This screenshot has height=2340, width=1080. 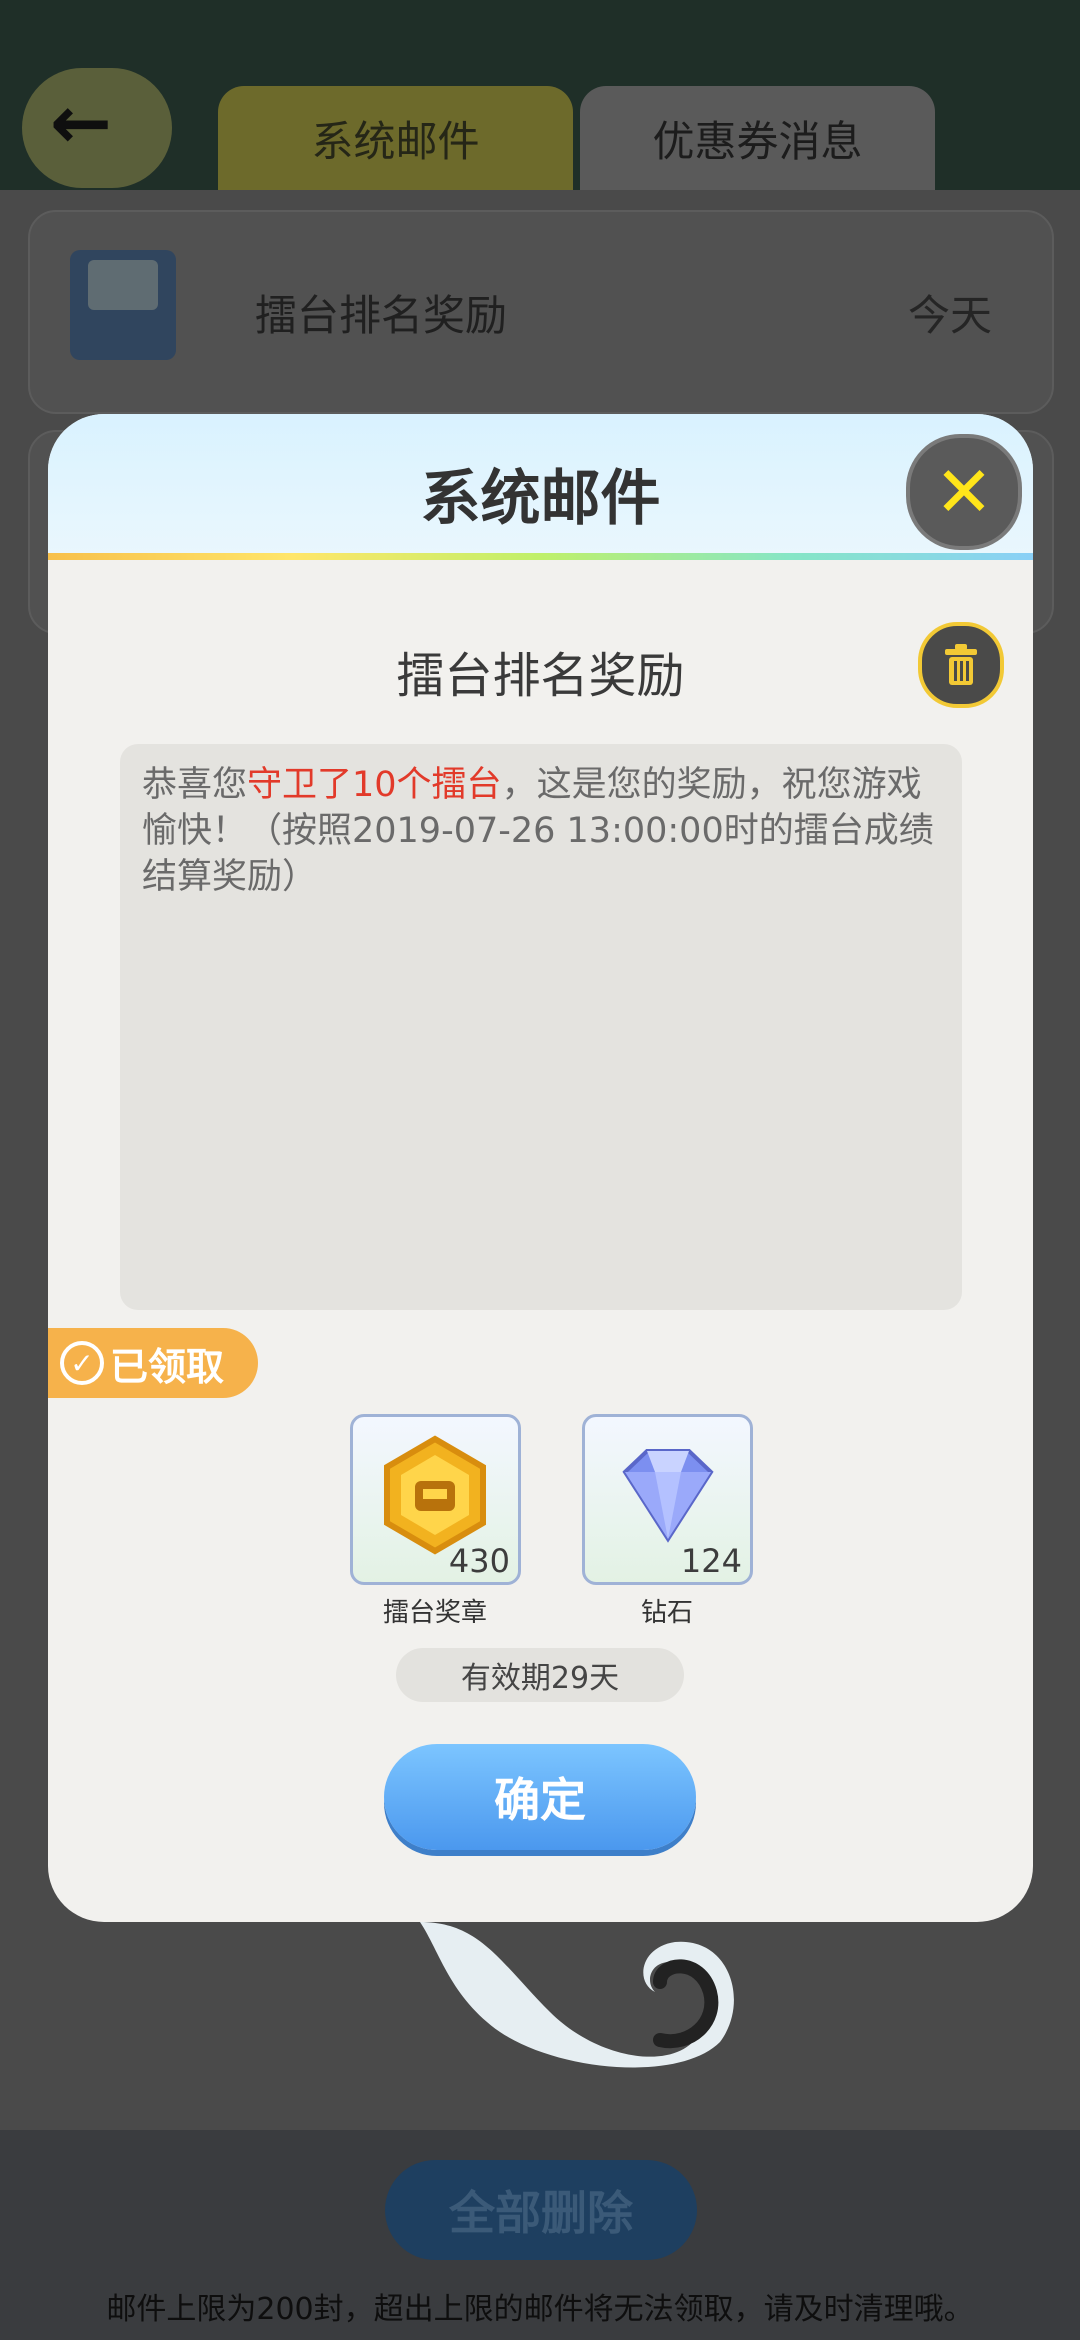 I want to click on header-divider, so click(x=540, y=556).